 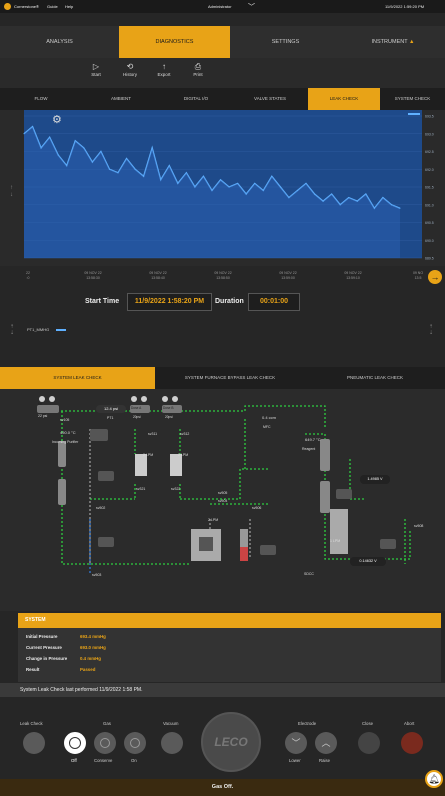 I want to click on subtab-leak-check: LEAK CHECK, so click(x=344, y=99).